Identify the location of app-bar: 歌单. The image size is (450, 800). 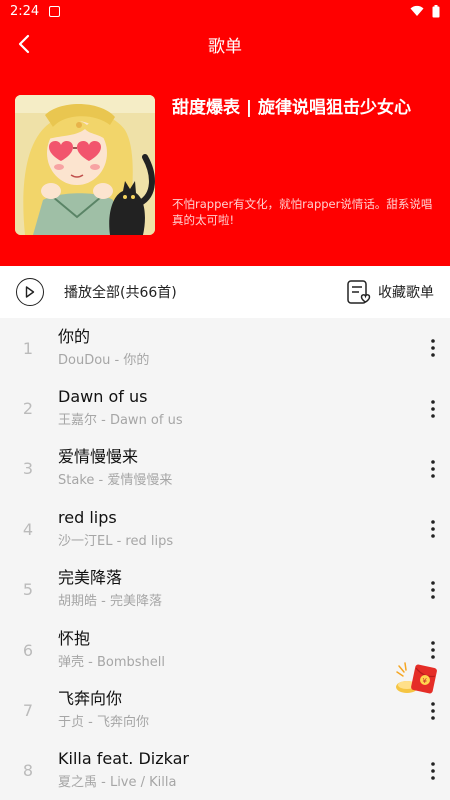
(225, 44).